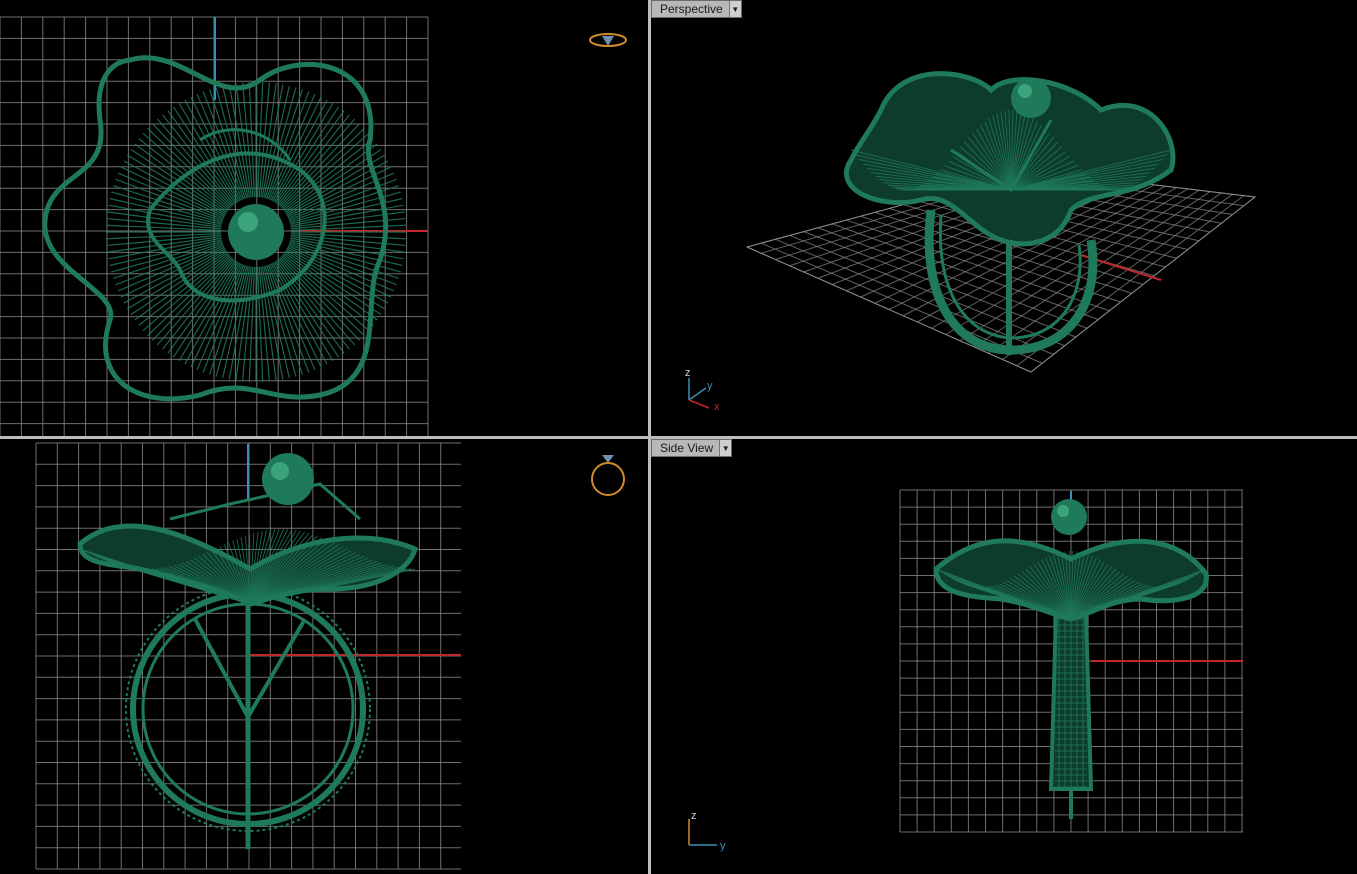 Image resolution: width=1357 pixels, height=874 pixels. Describe the element at coordinates (608, 41) in the screenshot. I see `ring-top-icon` at that location.